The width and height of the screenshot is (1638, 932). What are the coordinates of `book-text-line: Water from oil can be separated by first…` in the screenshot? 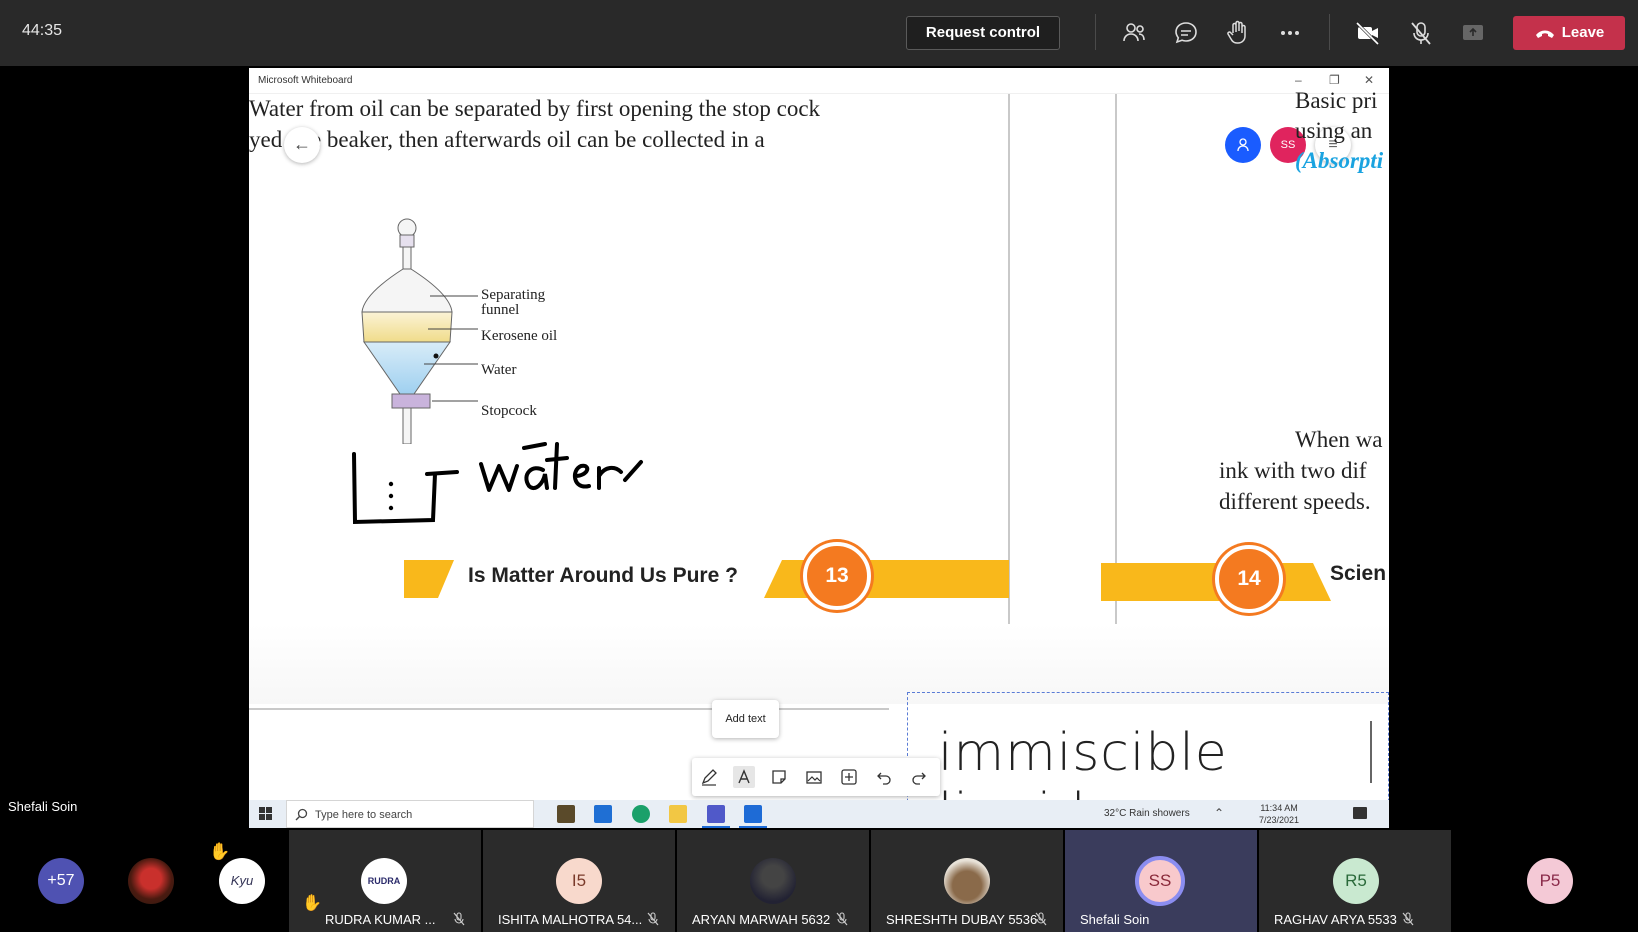 It's located at (535, 108).